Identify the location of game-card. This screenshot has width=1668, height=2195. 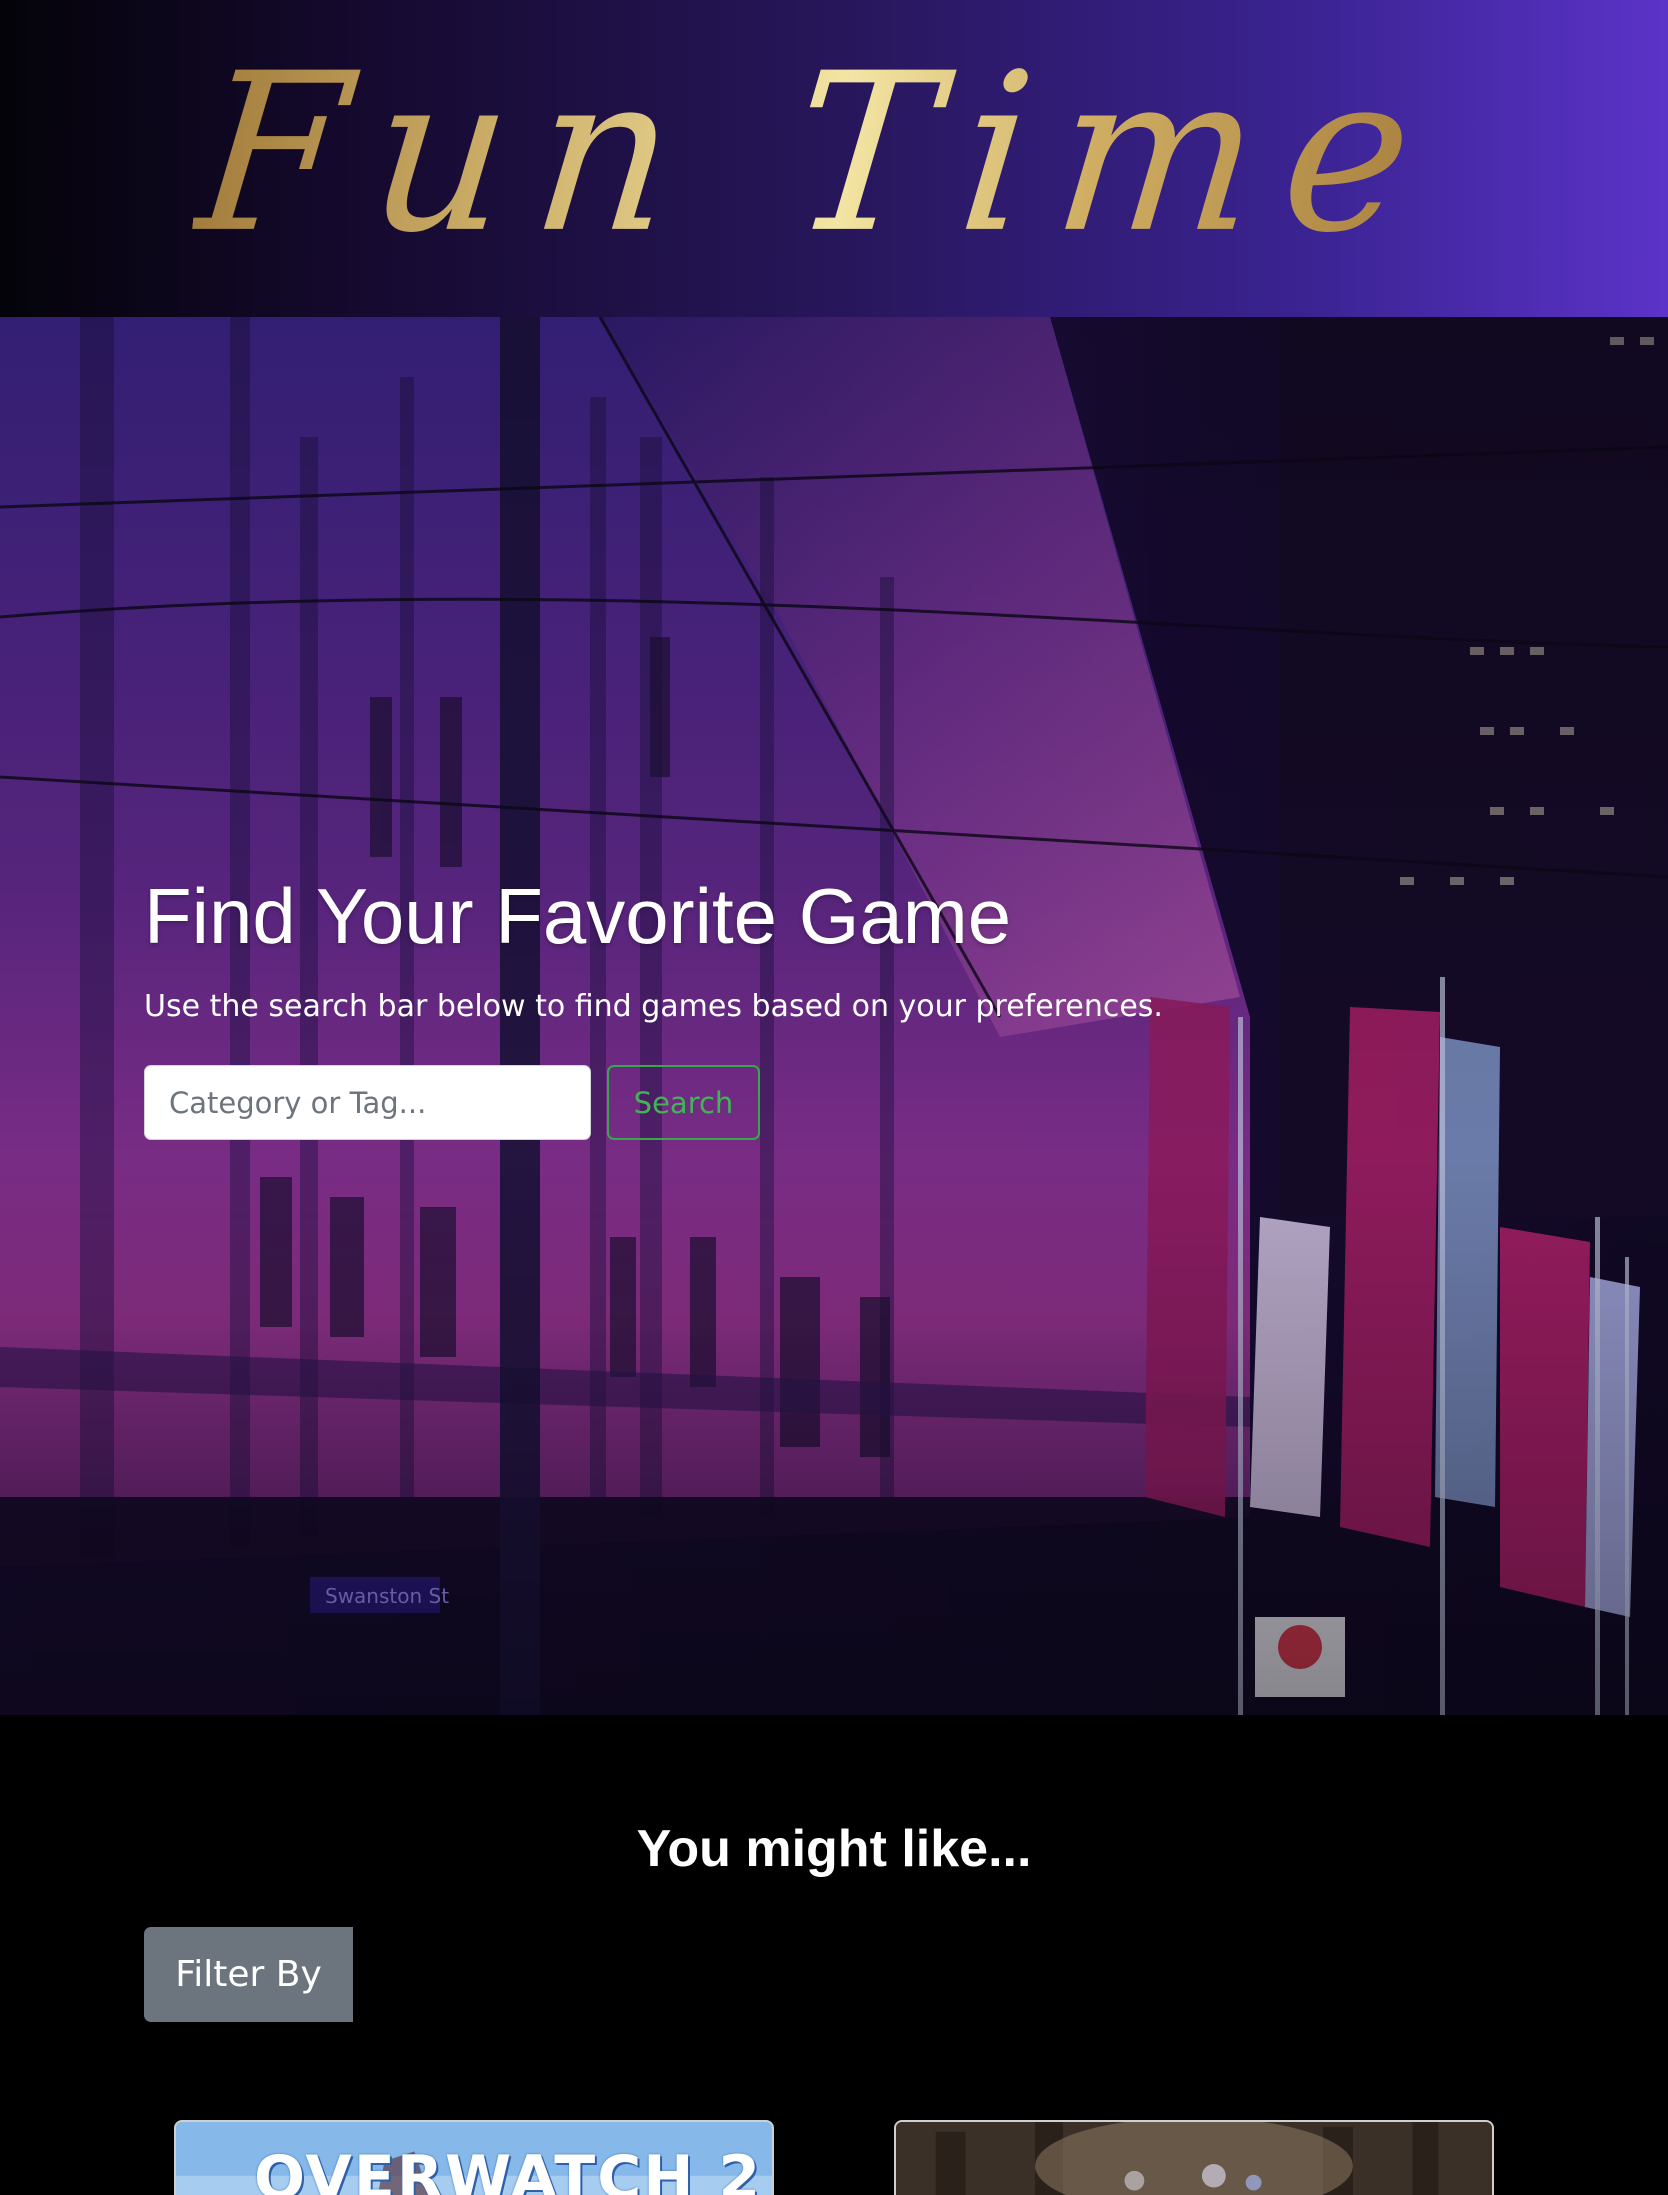
(1194, 2157).